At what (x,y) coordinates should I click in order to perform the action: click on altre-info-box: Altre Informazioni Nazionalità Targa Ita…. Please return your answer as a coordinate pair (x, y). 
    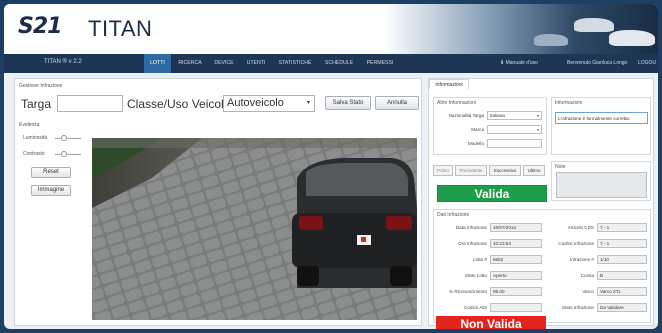
    Looking at the image, I should click on (490, 126).